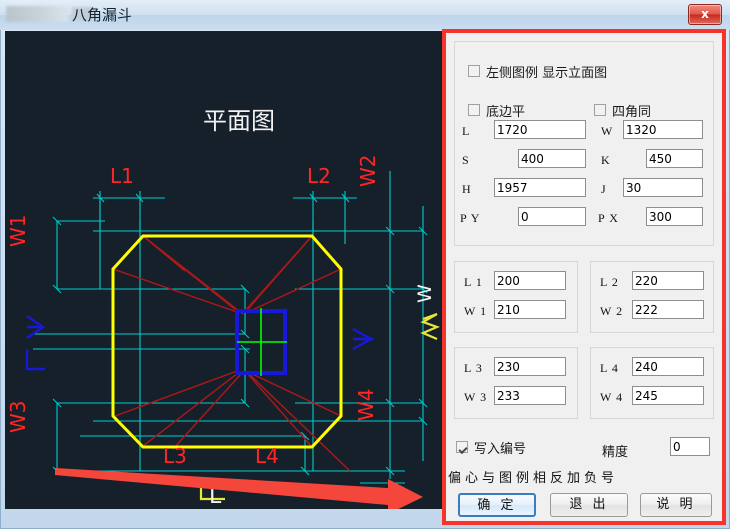 This screenshot has height=529, width=730. Describe the element at coordinates (668, 309) in the screenshot. I see `field-input-w2` at that location.